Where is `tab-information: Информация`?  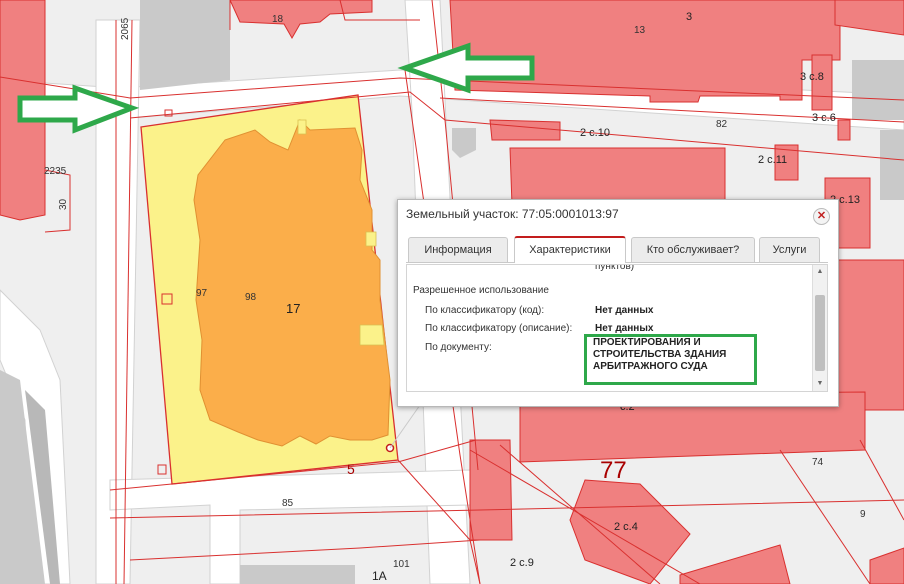 tab-information: Информация is located at coordinates (458, 249).